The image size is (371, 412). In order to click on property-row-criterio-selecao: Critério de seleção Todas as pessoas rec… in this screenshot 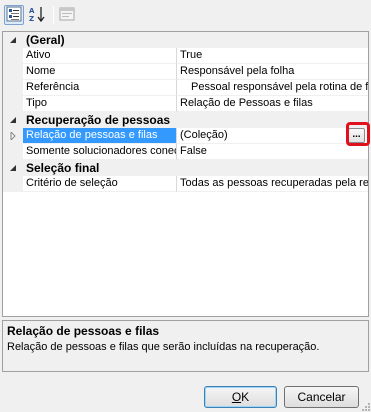, I will do `click(185, 184)`.